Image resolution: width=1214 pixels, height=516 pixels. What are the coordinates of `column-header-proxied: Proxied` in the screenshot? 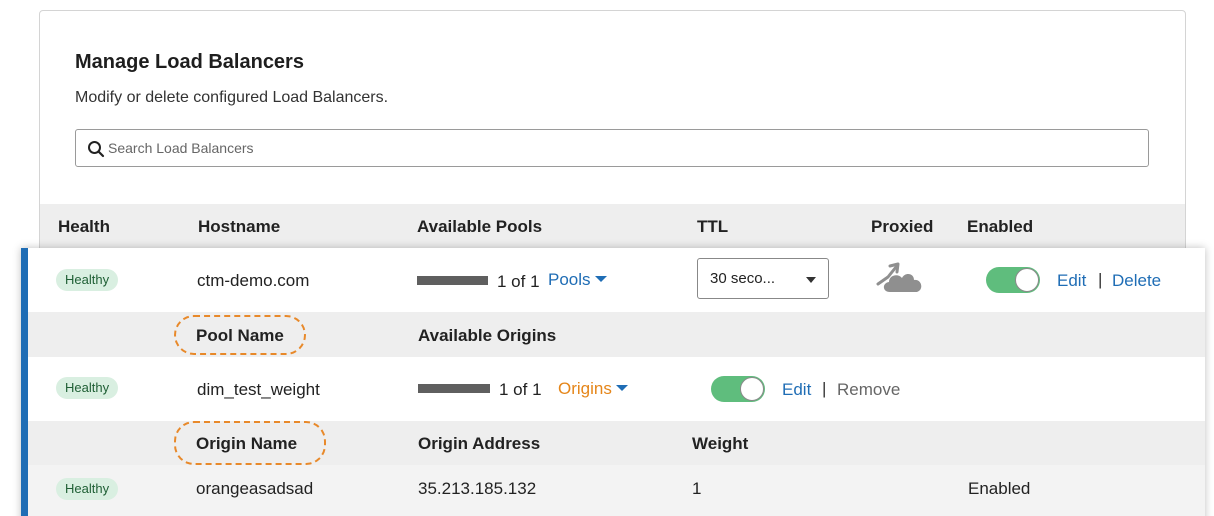 It's located at (902, 227).